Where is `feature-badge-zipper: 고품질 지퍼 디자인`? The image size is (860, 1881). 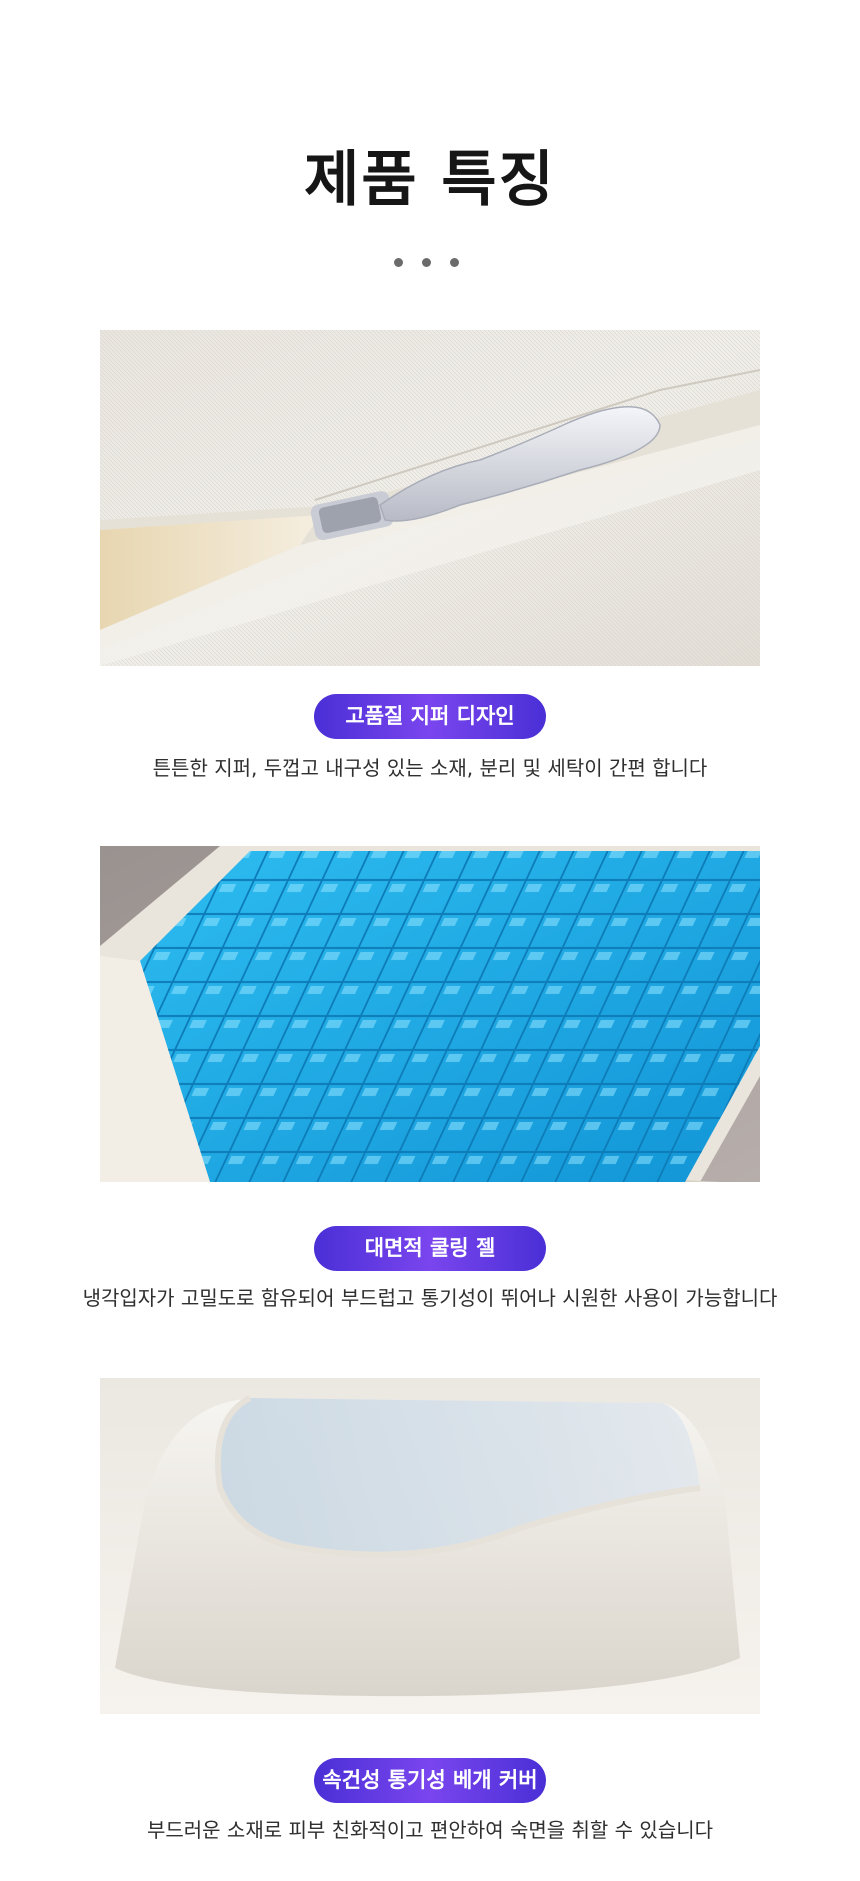
feature-badge-zipper: 고품질 지퍼 디자인 is located at coordinates (430, 716).